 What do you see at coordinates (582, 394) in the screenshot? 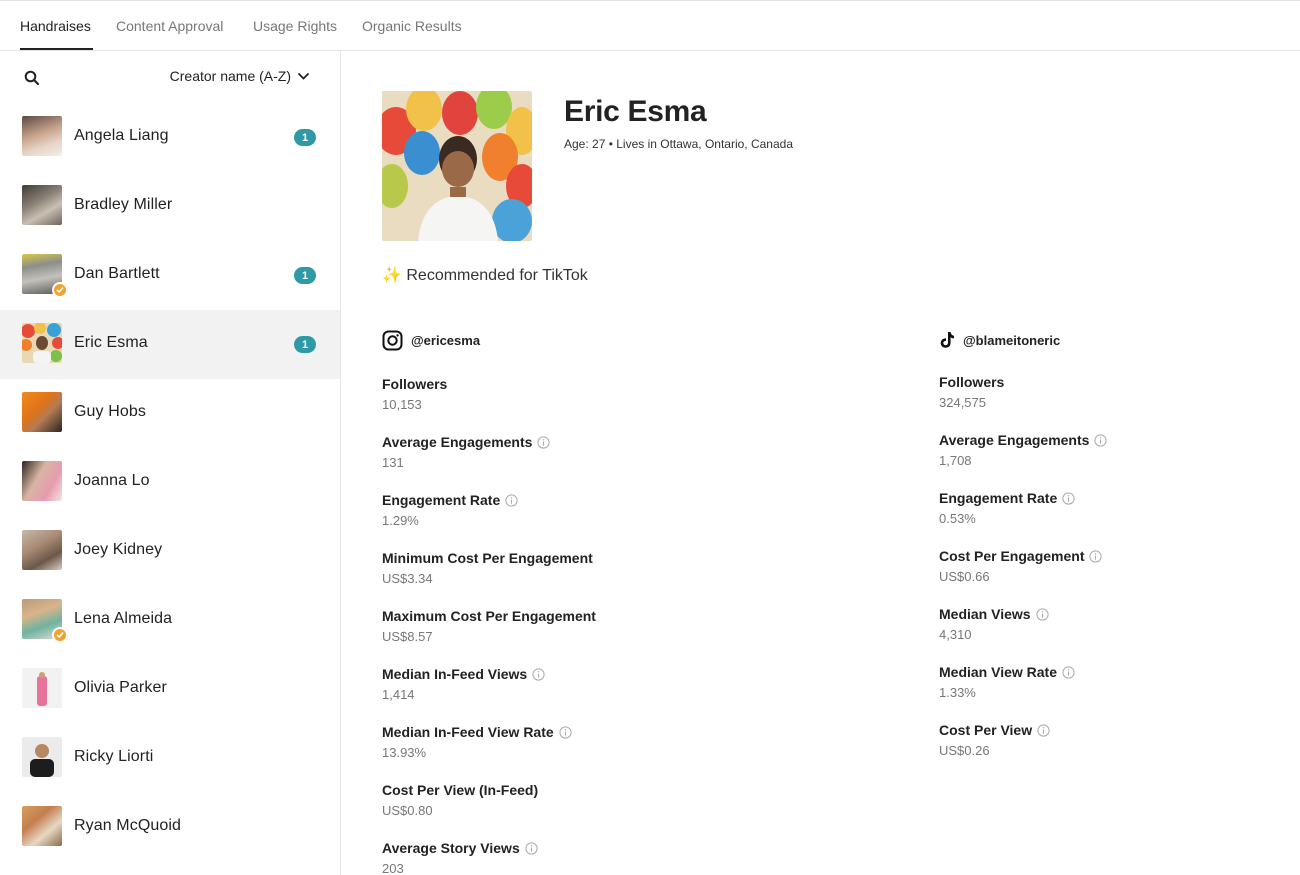
I see `instagram-metric-followers: Followers 10,153` at bounding box center [582, 394].